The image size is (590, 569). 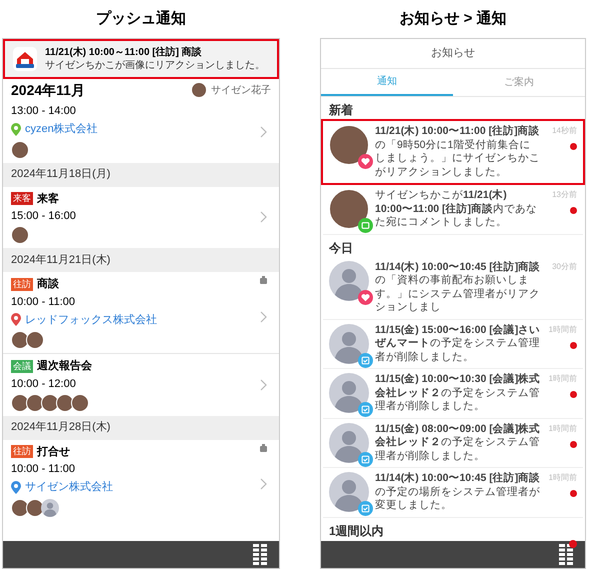 I want to click on company-link: サイゼン株式会社, so click(x=69, y=487).